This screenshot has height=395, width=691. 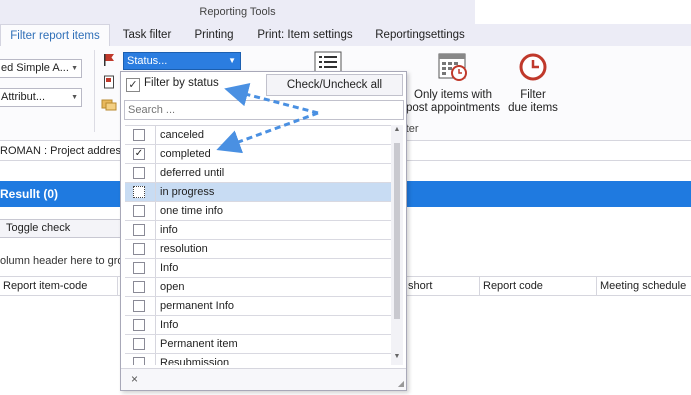 What do you see at coordinates (55, 35) in the screenshot?
I see `tab-filter-report-items: Filter report items` at bounding box center [55, 35].